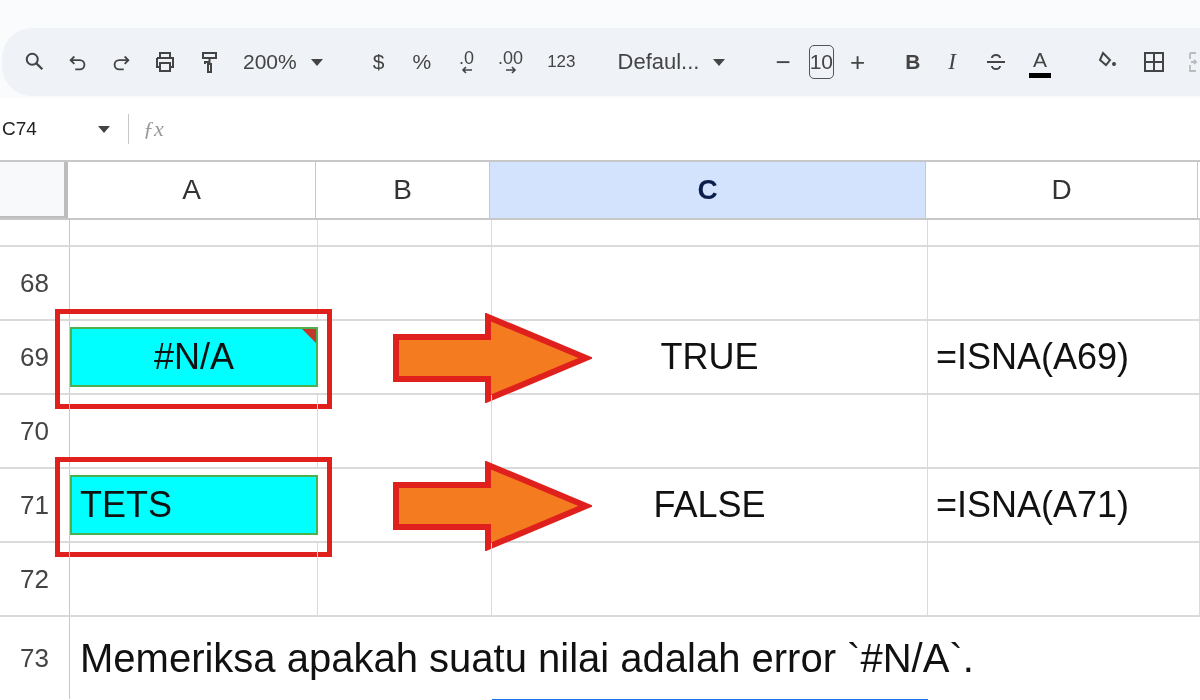  I want to click on percent-button: %, so click(422, 62).